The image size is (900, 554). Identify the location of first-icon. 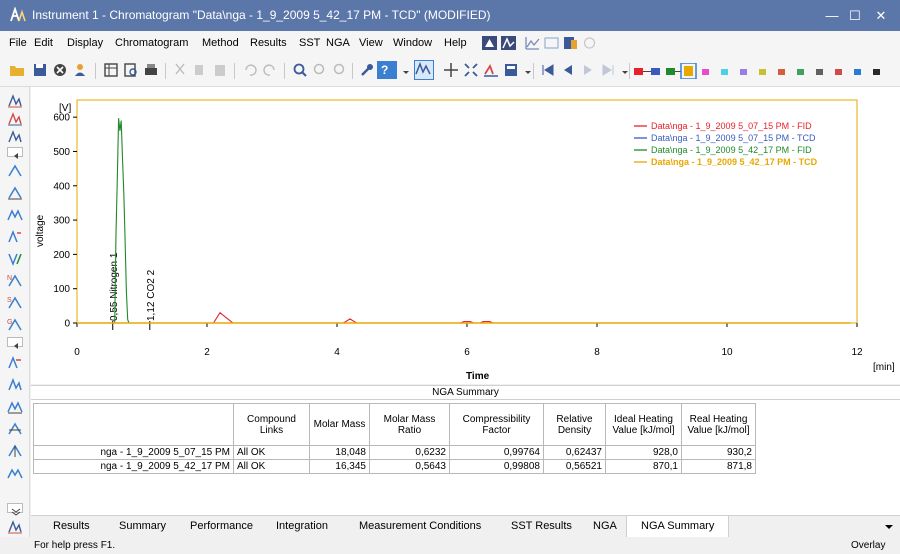
(548, 70).